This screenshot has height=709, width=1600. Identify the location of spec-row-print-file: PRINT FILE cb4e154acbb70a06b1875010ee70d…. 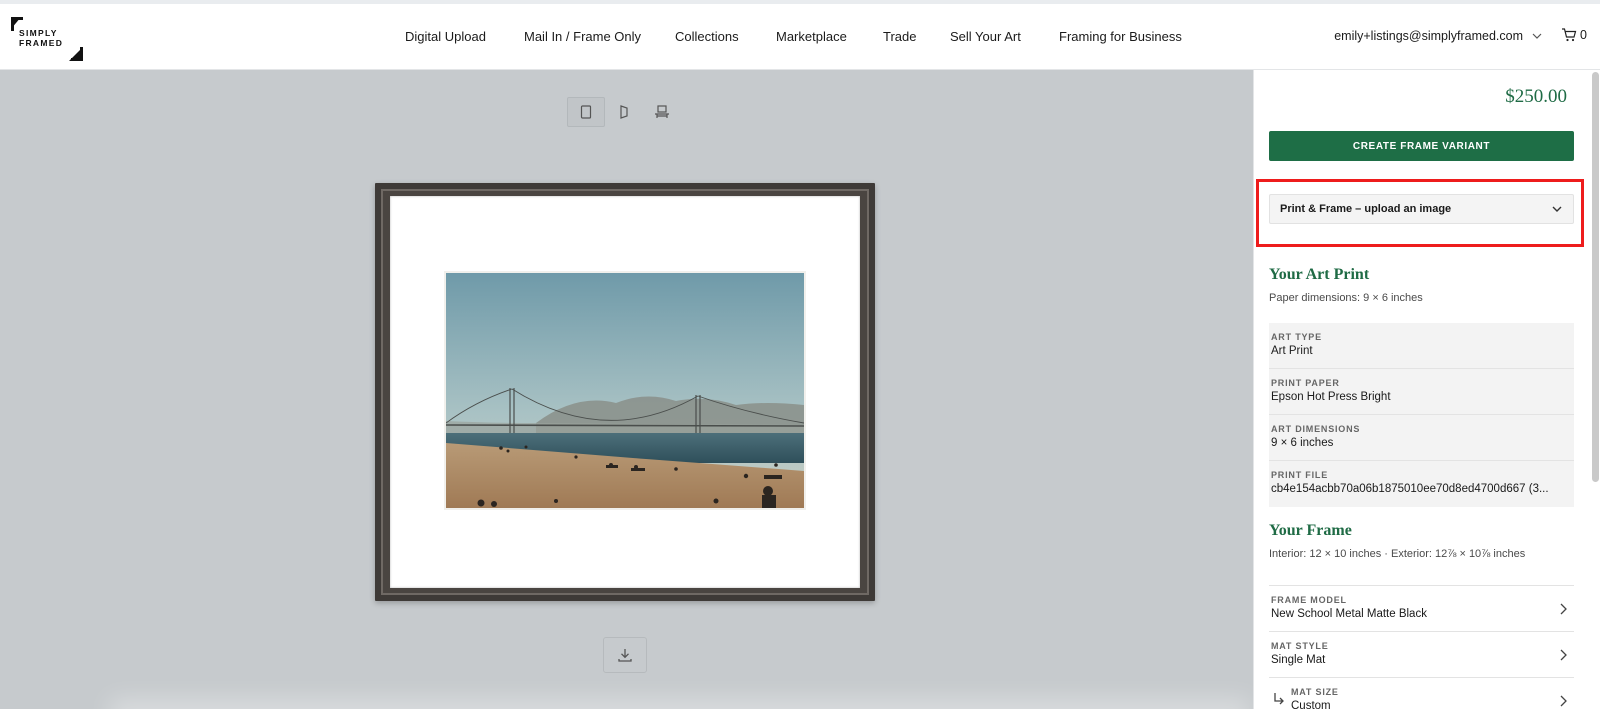
(1421, 484).